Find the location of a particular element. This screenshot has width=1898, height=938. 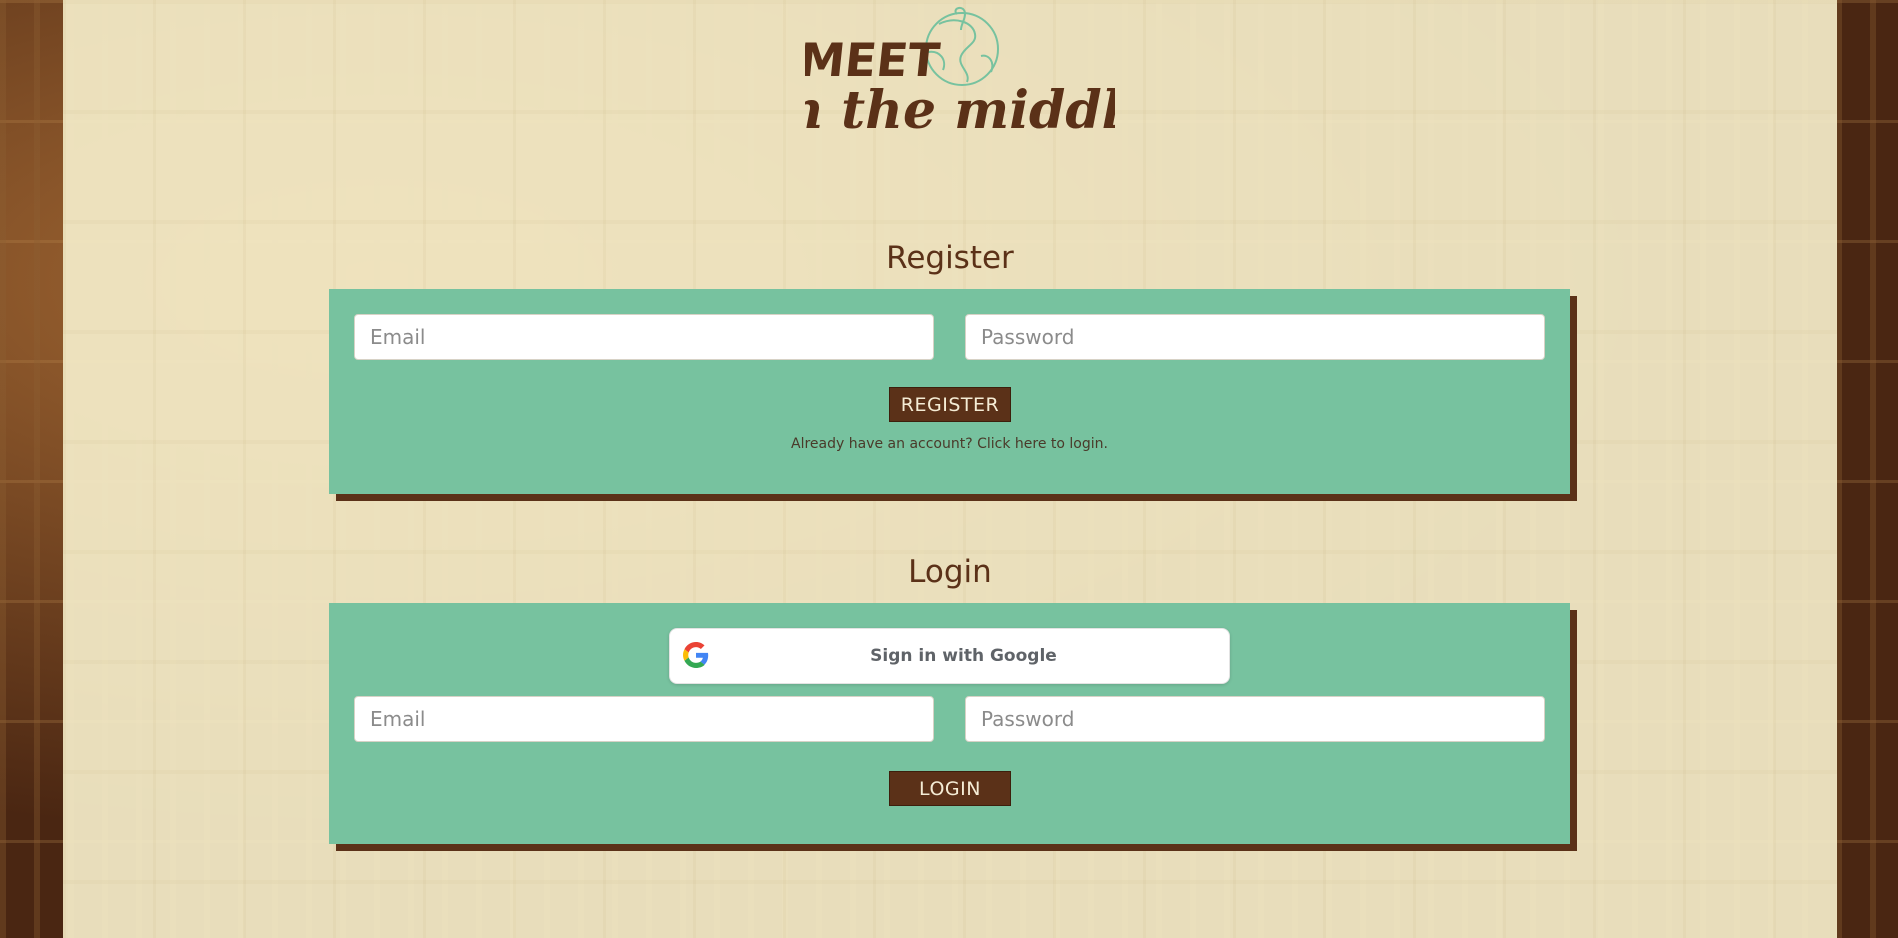

logo-in-the-middle: in the middle is located at coordinates (960, 110).